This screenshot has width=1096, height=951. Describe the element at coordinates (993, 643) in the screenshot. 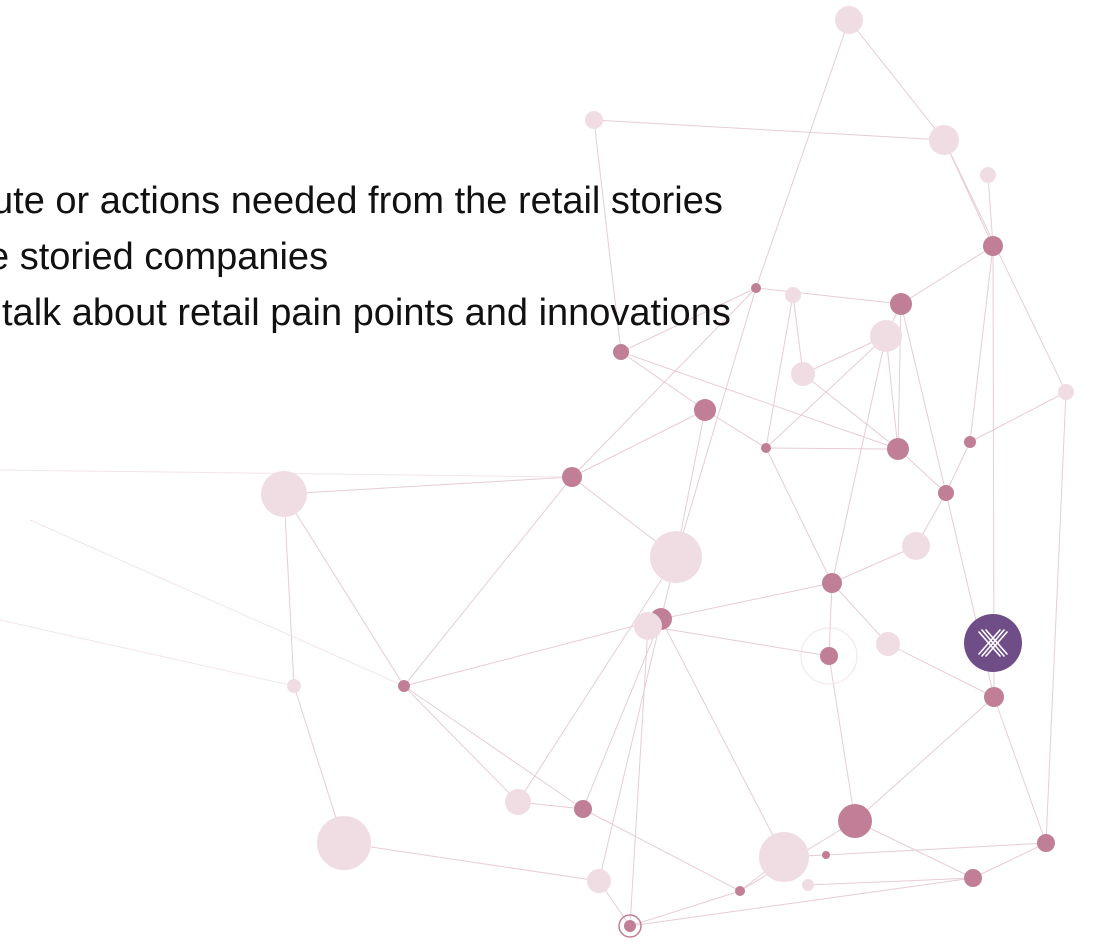

I see `x-logo-icon` at that location.